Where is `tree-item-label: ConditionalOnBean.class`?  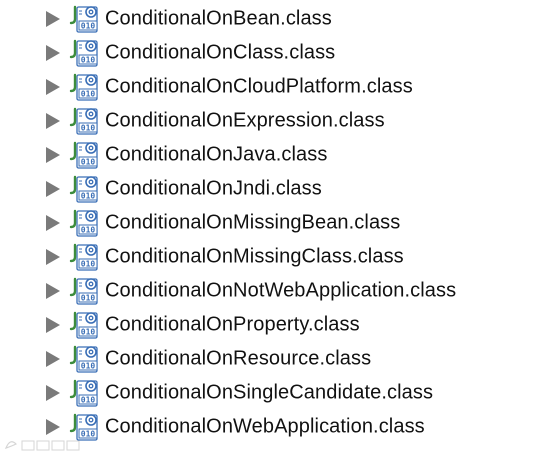 tree-item-label: ConditionalOnBean.class is located at coordinates (218, 18).